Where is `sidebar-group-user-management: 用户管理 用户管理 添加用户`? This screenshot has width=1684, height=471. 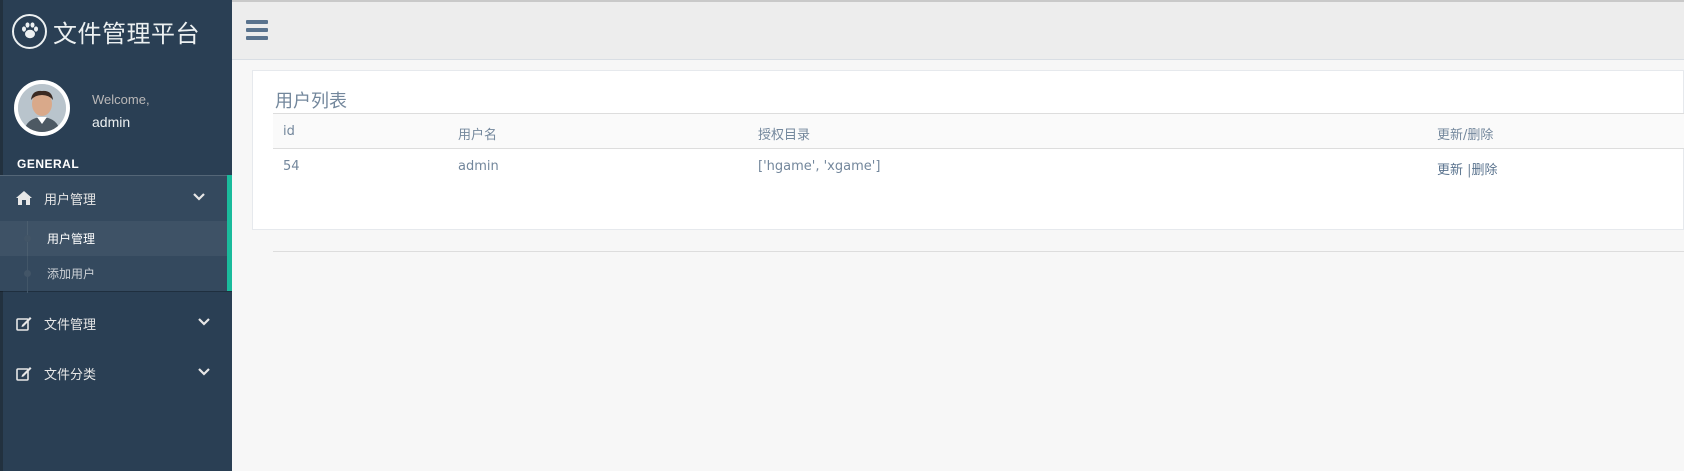
sidebar-group-user-management: 用户管理 用户管理 添加用户 is located at coordinates (116, 234).